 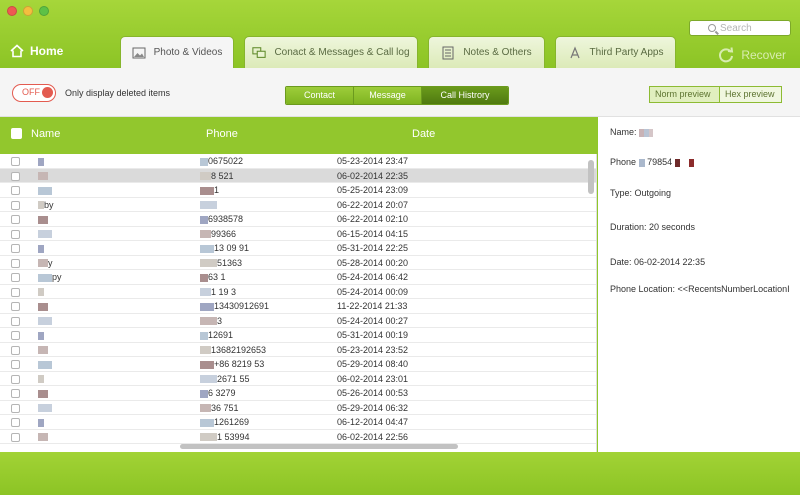 What do you see at coordinates (751, 55) in the screenshot?
I see `recover-button: Recover` at bounding box center [751, 55].